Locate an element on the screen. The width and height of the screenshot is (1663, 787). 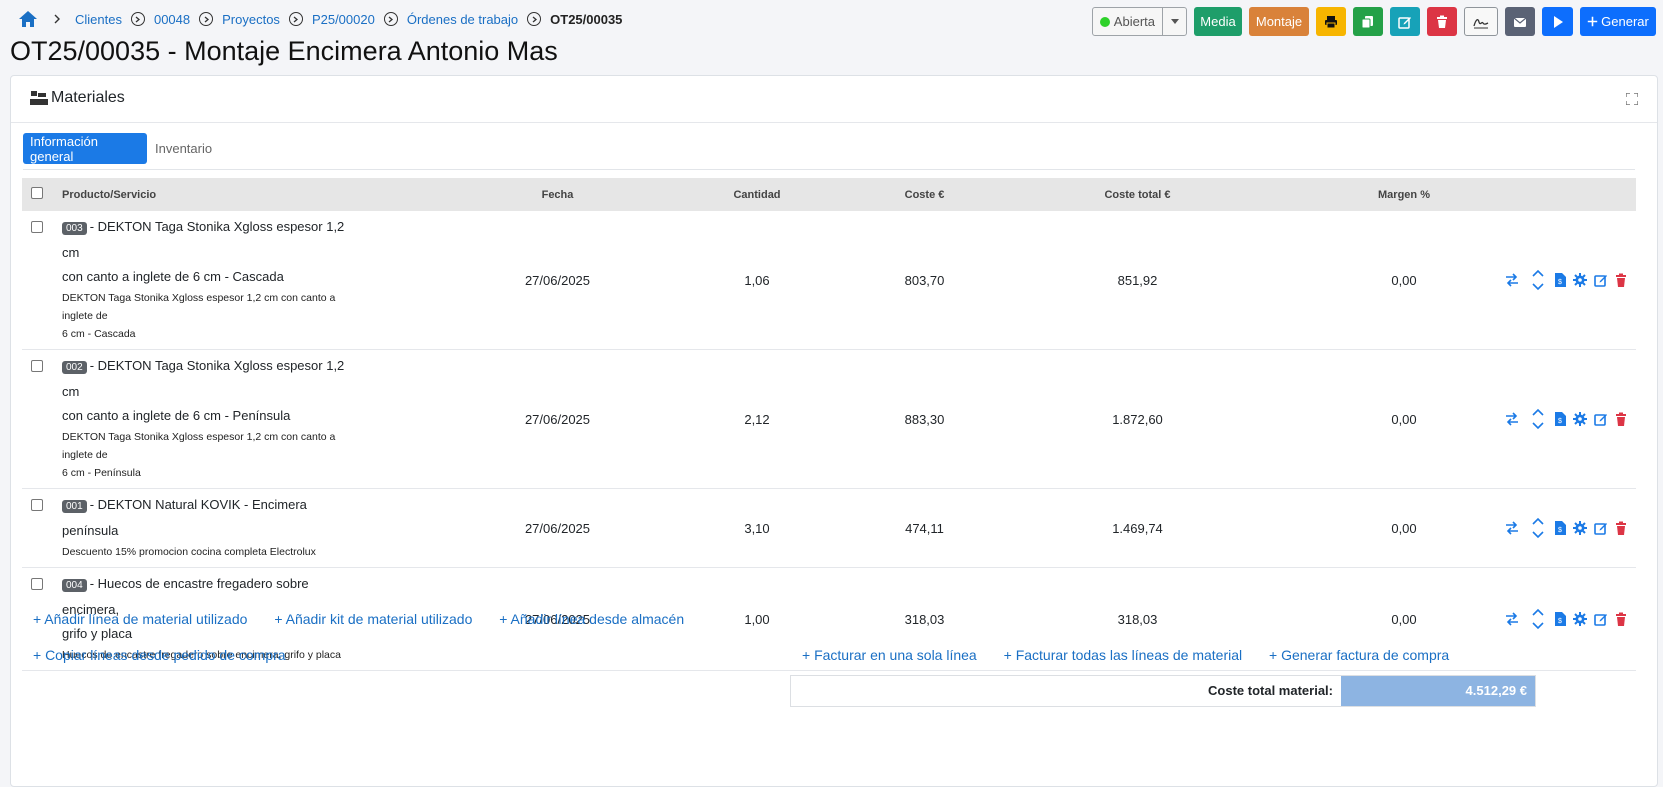
total-cost-label: Coste total material: is located at coordinates (1270, 690).